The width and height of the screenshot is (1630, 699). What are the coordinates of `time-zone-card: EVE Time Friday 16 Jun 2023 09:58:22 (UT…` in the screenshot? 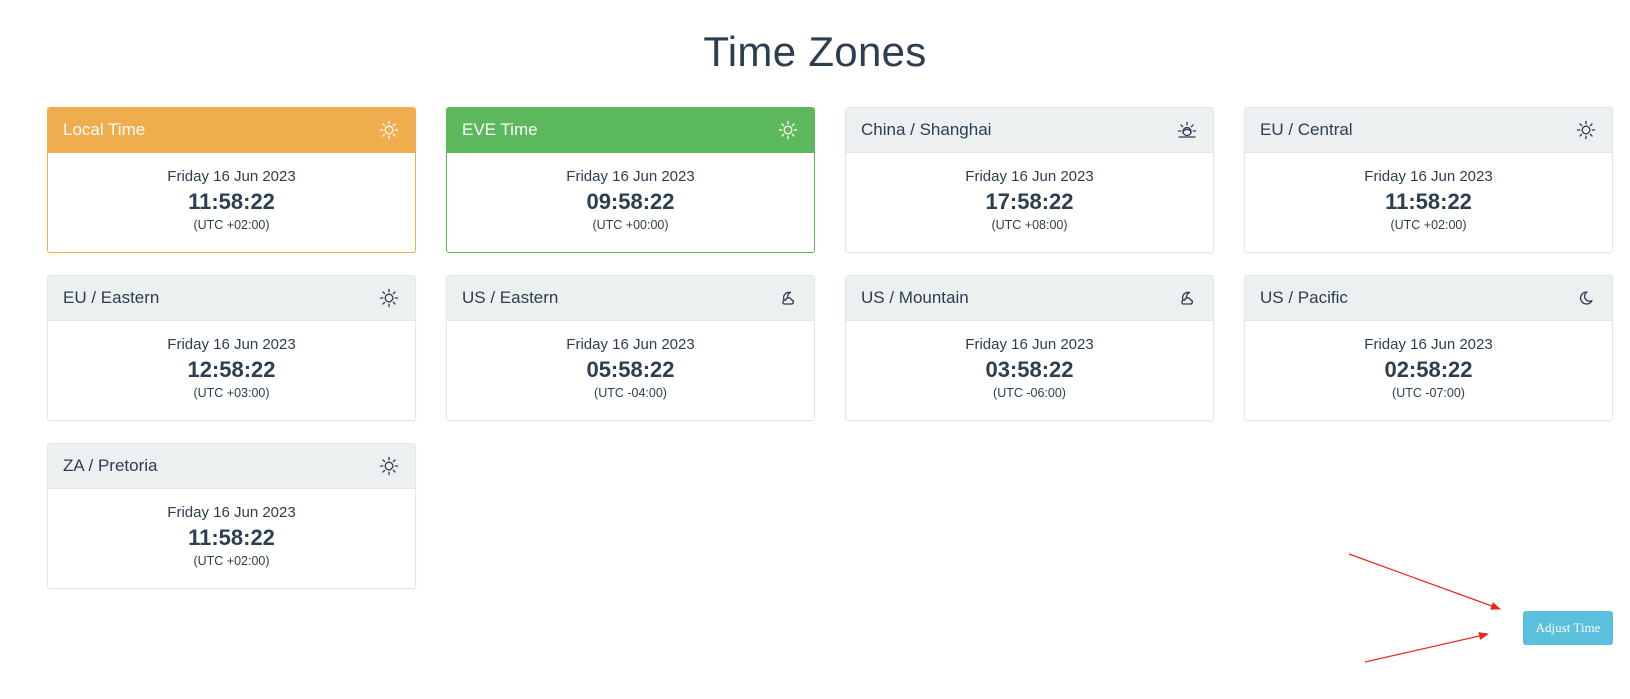 It's located at (630, 180).